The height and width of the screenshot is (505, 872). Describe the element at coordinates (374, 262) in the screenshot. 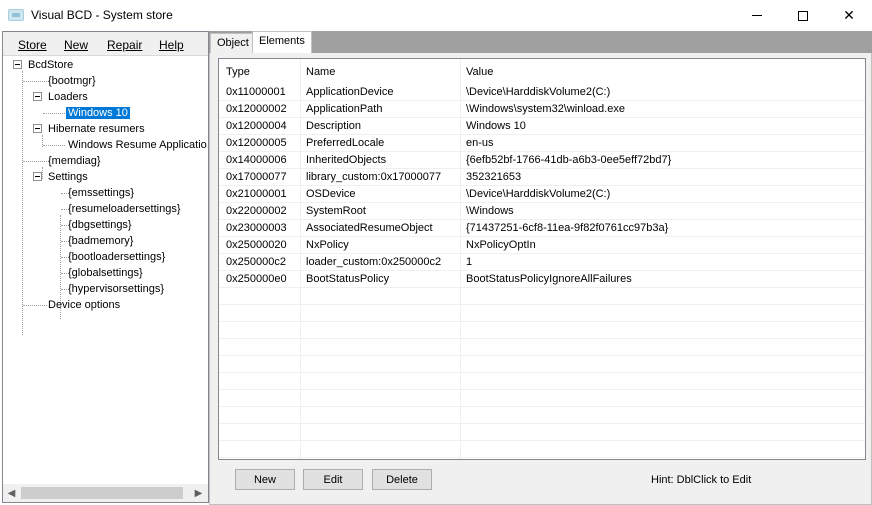

I see `cell-name: loader_custom:0x250000c2` at that location.